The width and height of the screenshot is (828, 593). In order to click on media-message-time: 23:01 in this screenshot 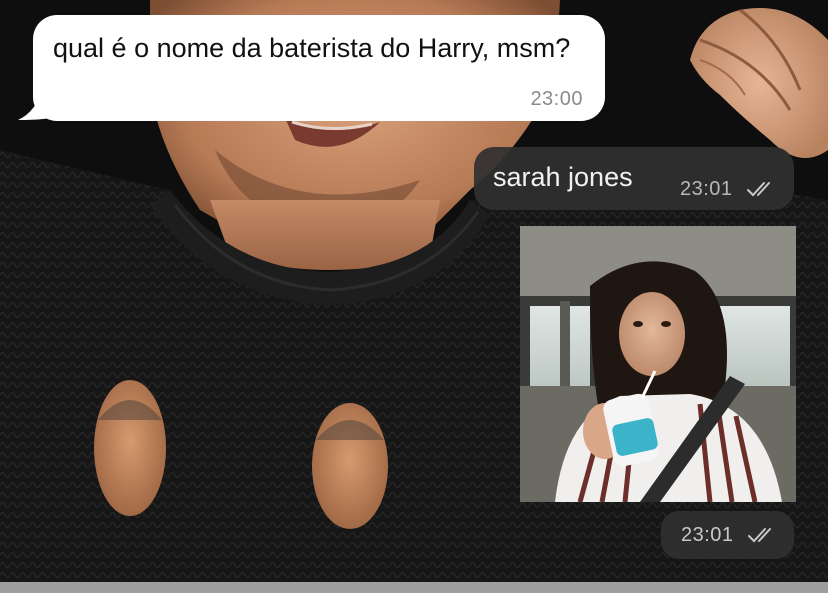, I will do `click(707, 535)`.